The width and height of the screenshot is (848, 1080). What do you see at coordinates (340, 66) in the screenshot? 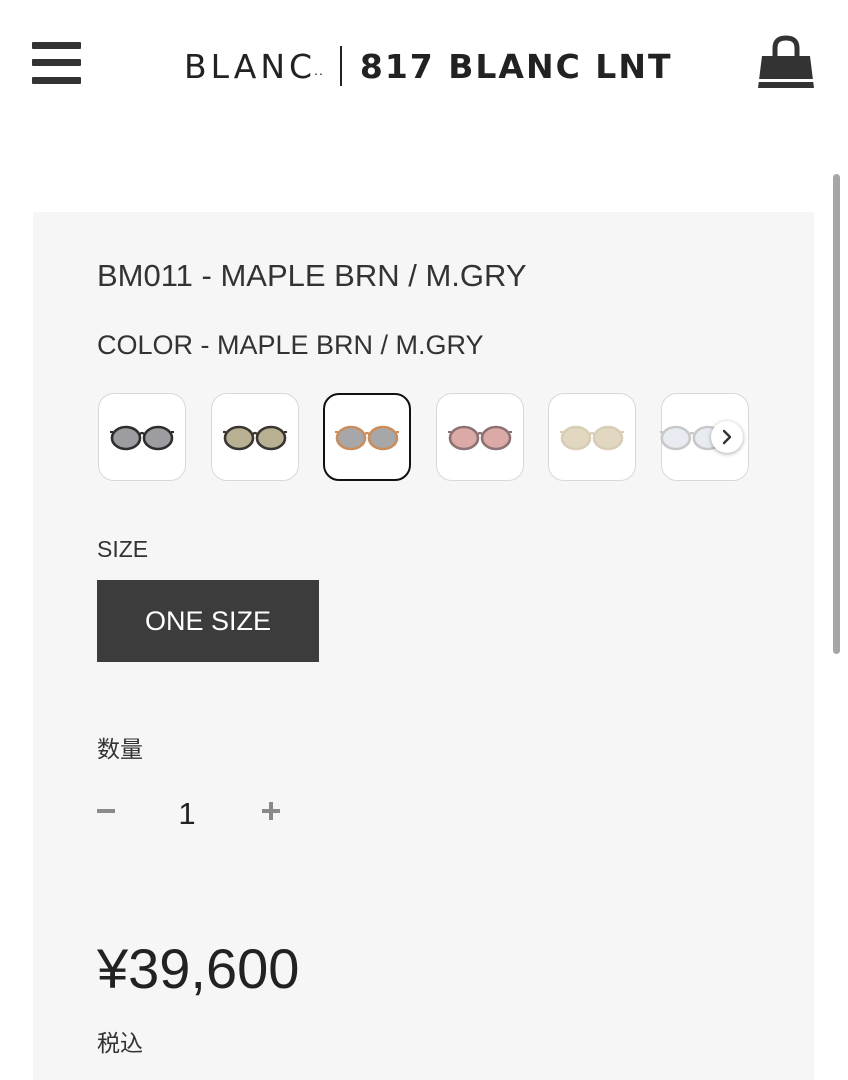
I see `logo-divider` at bounding box center [340, 66].